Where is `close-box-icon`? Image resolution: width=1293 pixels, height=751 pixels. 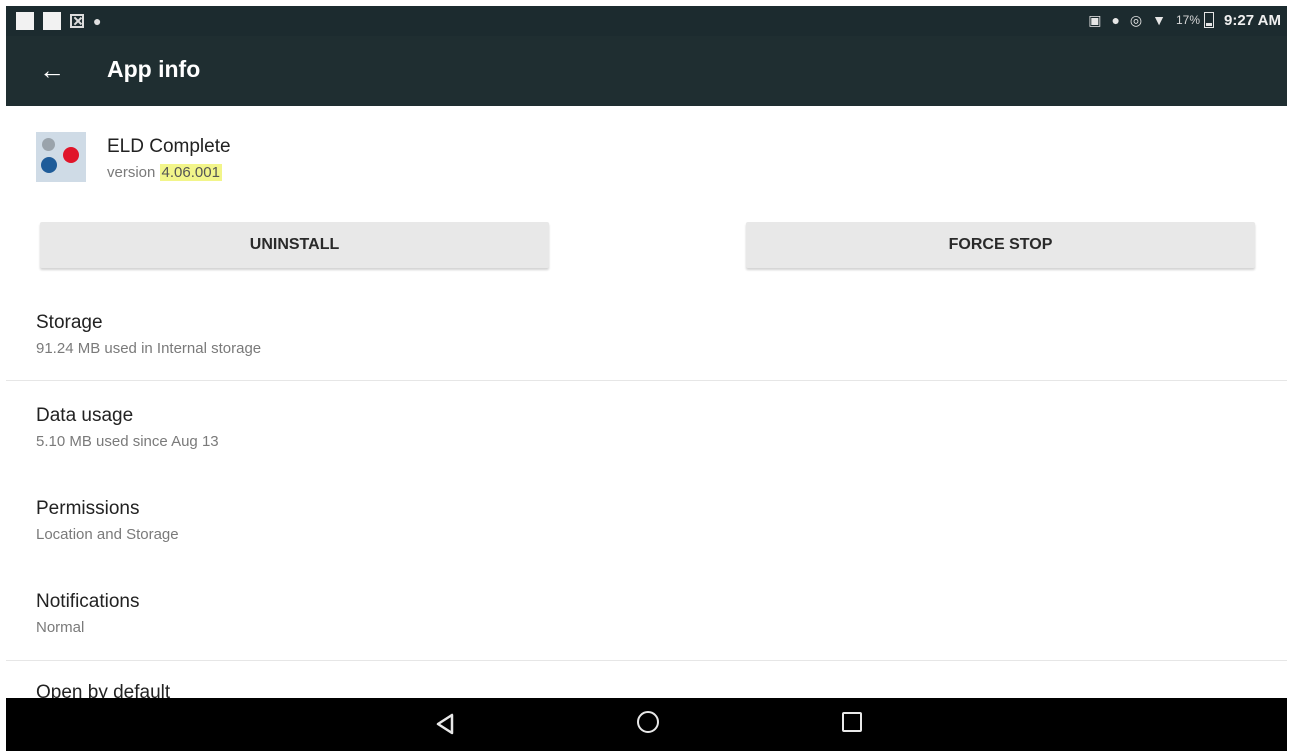 close-box-icon is located at coordinates (77, 21).